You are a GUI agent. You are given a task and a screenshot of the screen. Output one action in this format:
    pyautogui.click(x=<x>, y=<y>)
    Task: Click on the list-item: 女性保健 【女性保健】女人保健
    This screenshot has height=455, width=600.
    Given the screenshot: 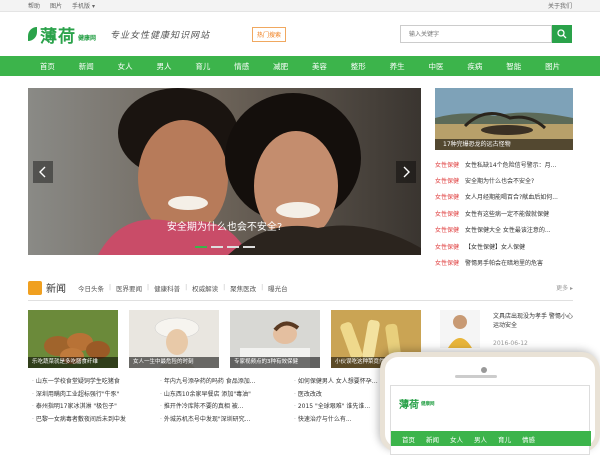 What is the action you would take?
    pyautogui.click(x=504, y=246)
    